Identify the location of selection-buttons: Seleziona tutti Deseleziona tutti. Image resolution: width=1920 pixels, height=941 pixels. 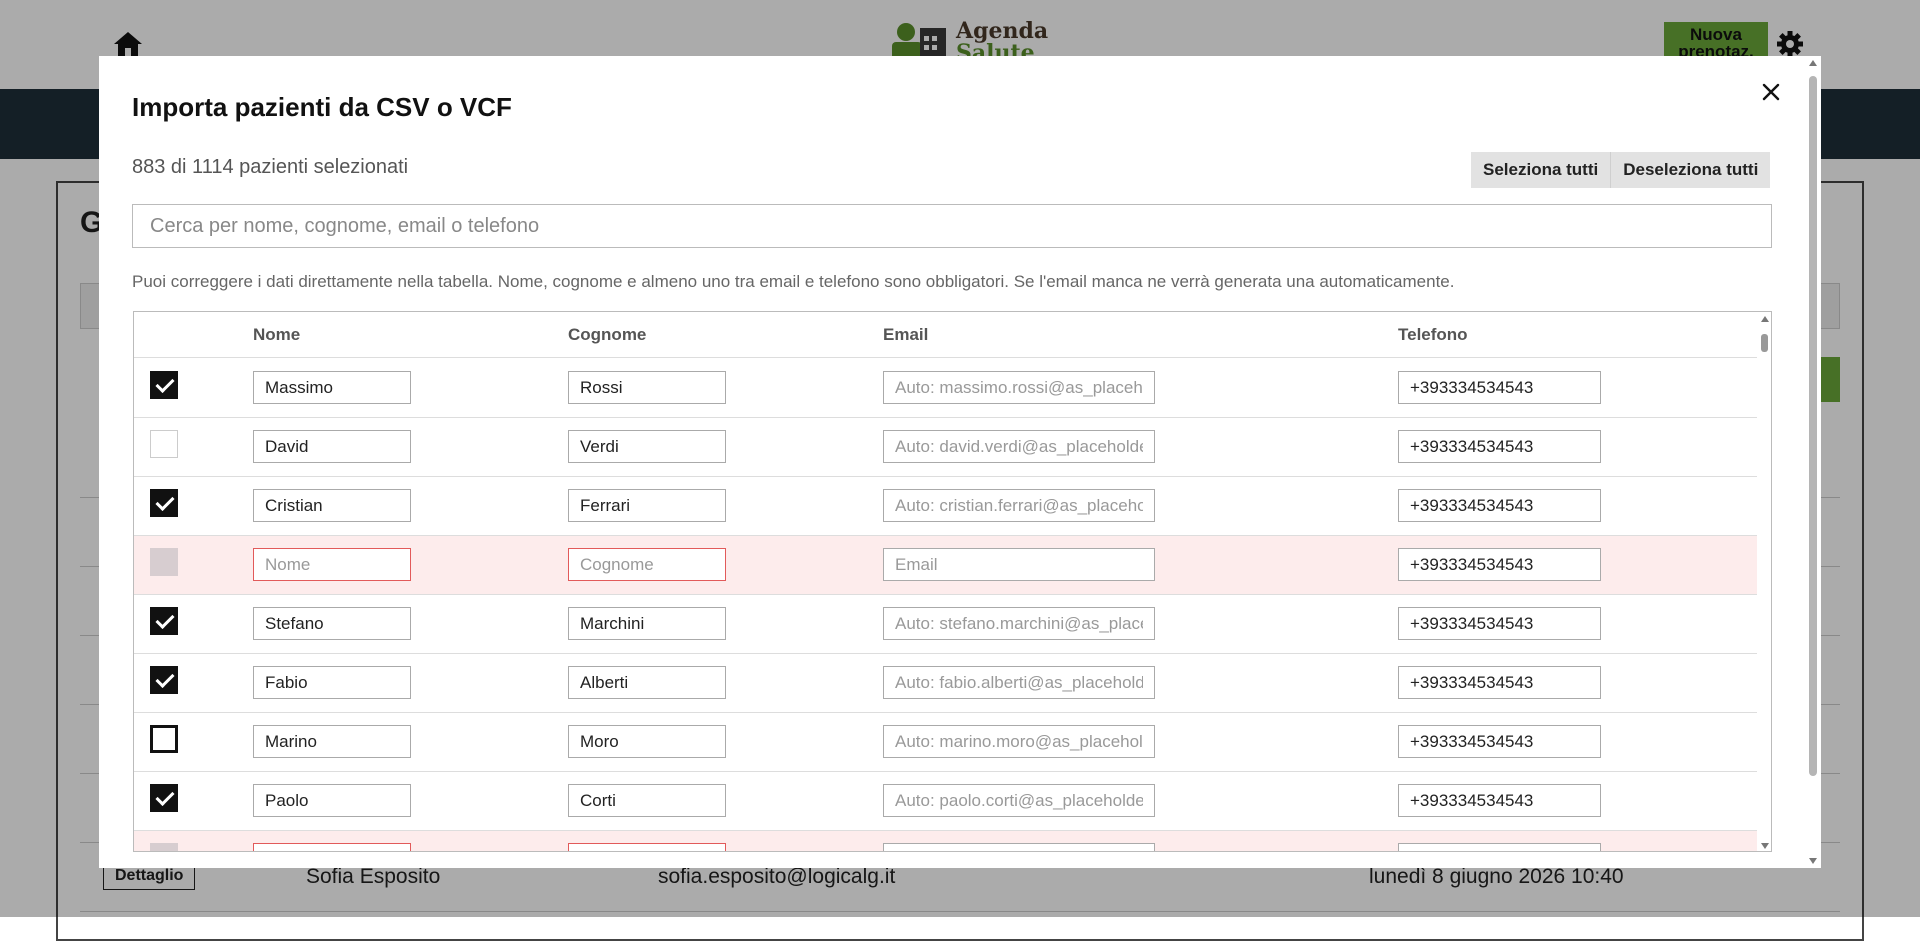
(1621, 170).